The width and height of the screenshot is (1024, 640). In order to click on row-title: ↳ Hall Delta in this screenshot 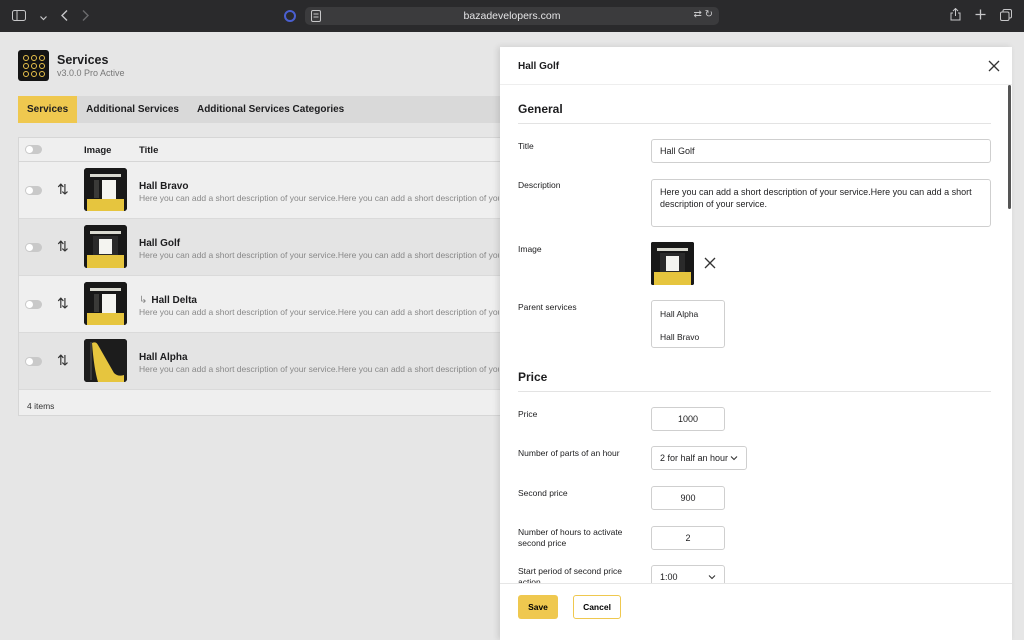, I will do `click(168, 300)`.